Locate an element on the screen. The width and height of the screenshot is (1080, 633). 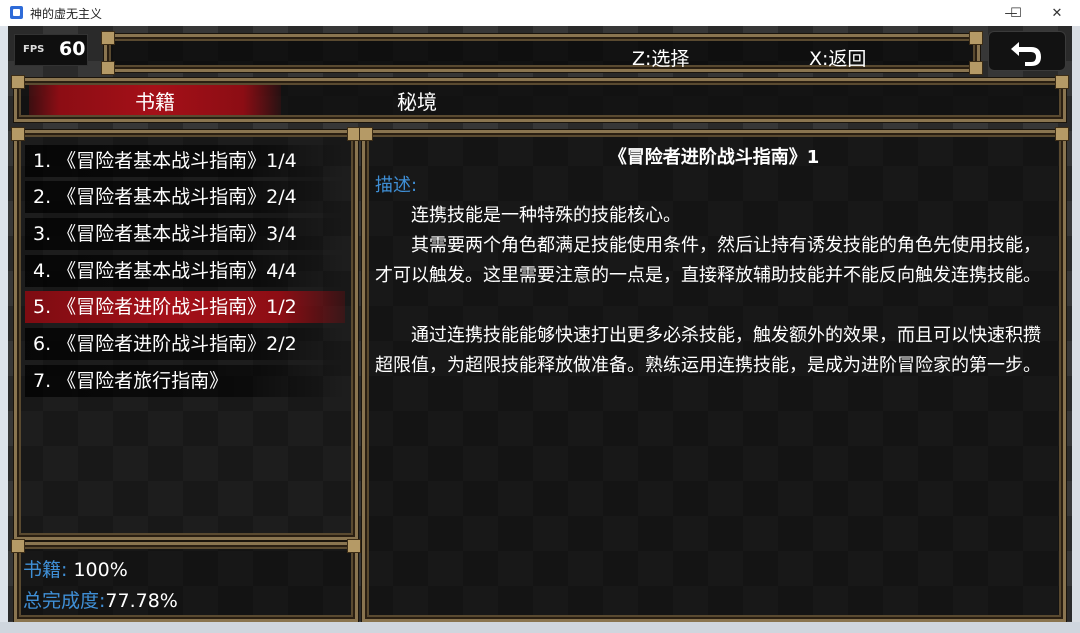
close-icon: ✕ is located at coordinates (1057, 13).